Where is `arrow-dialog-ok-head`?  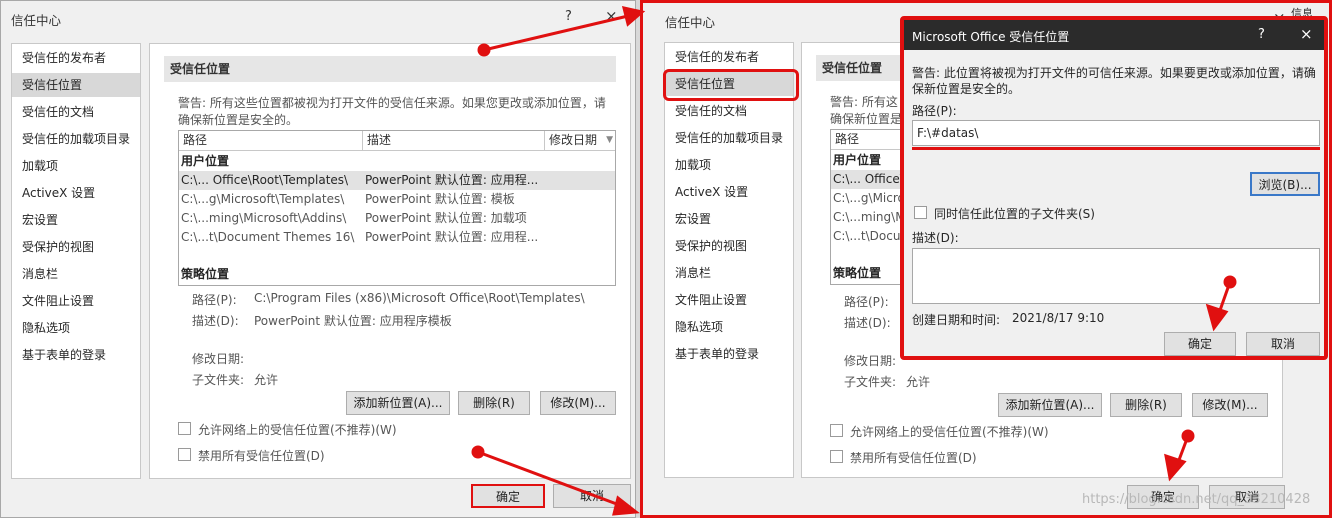 arrow-dialog-ok-head is located at coordinates (1217, 317).